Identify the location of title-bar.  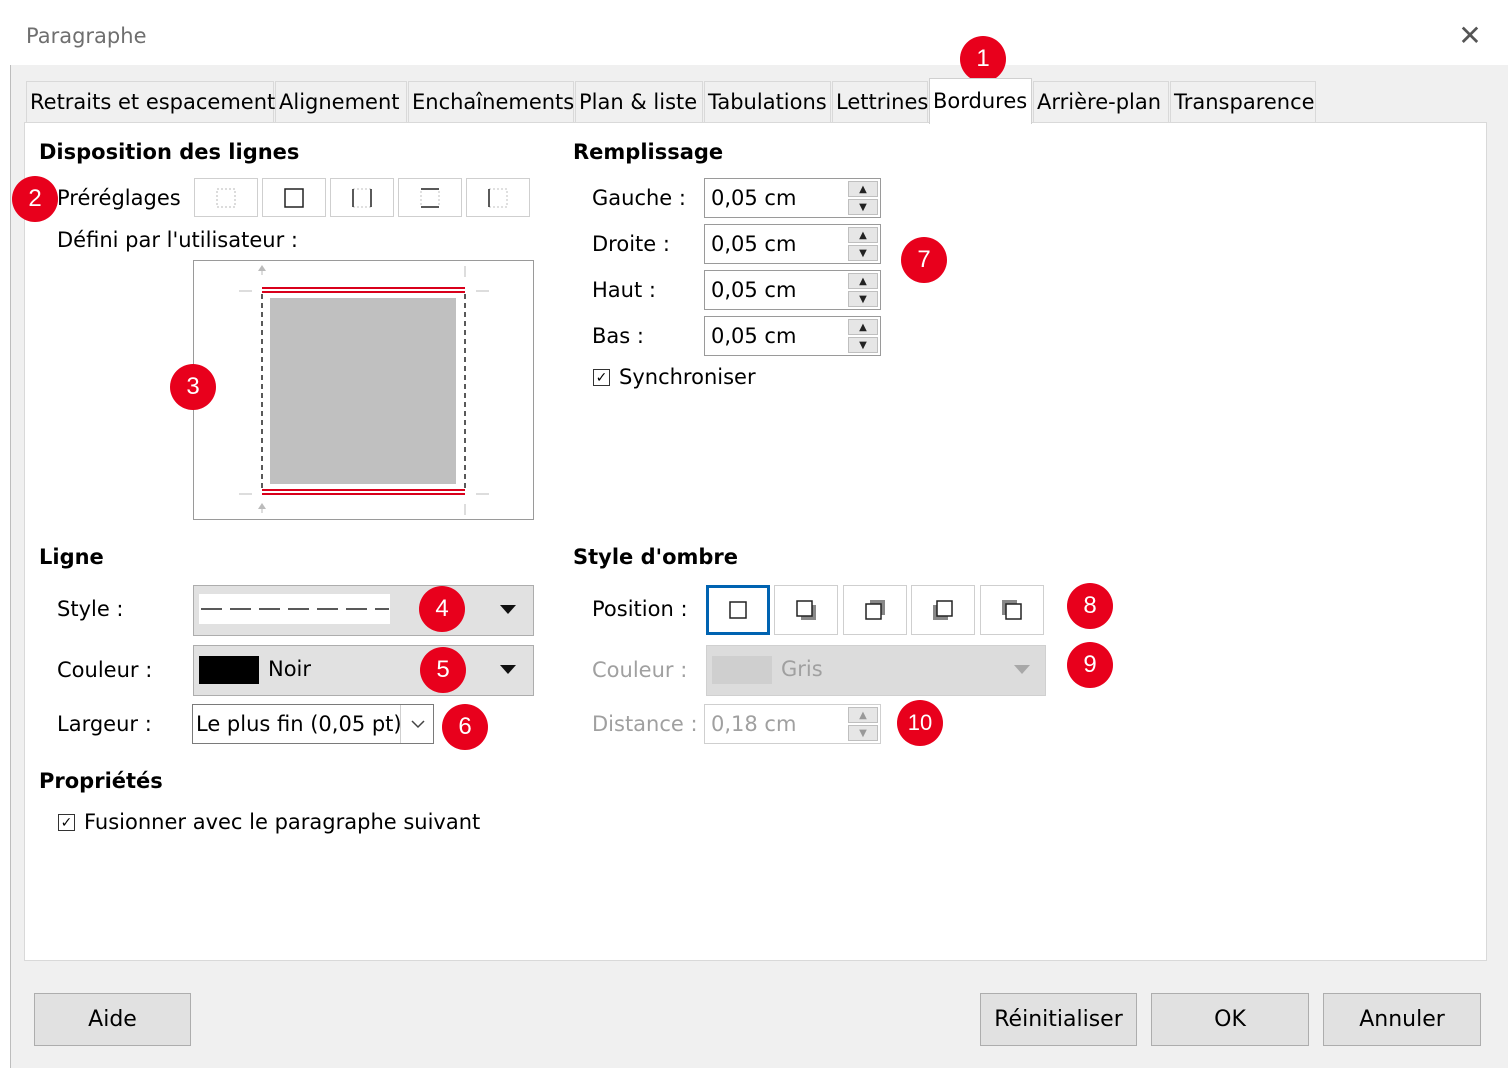
(759, 36).